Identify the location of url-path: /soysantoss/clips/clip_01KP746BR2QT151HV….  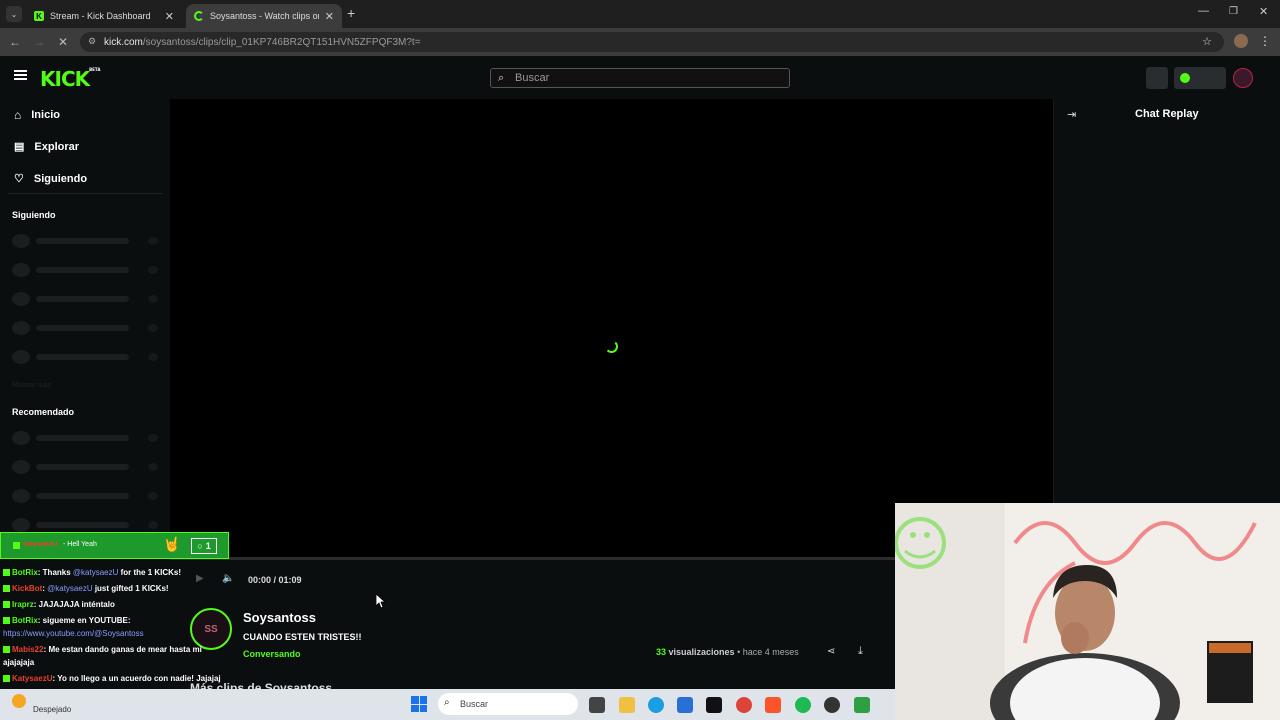
(281, 42).